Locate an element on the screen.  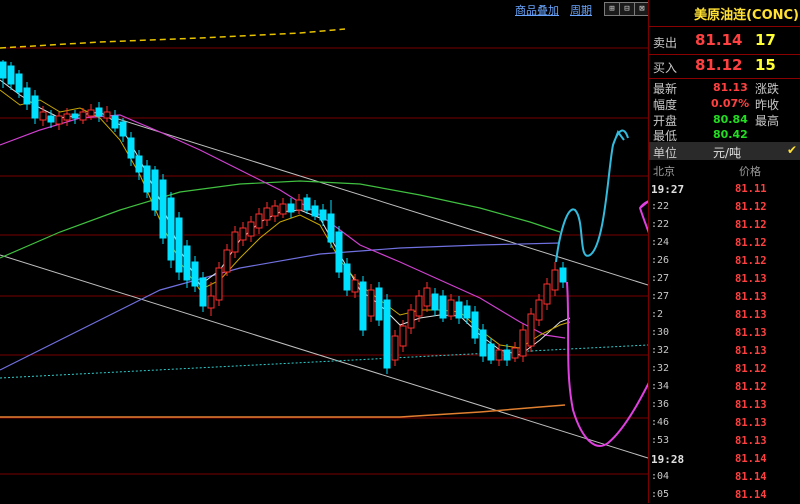
buy-volume: 15 is located at coordinates (765, 65).